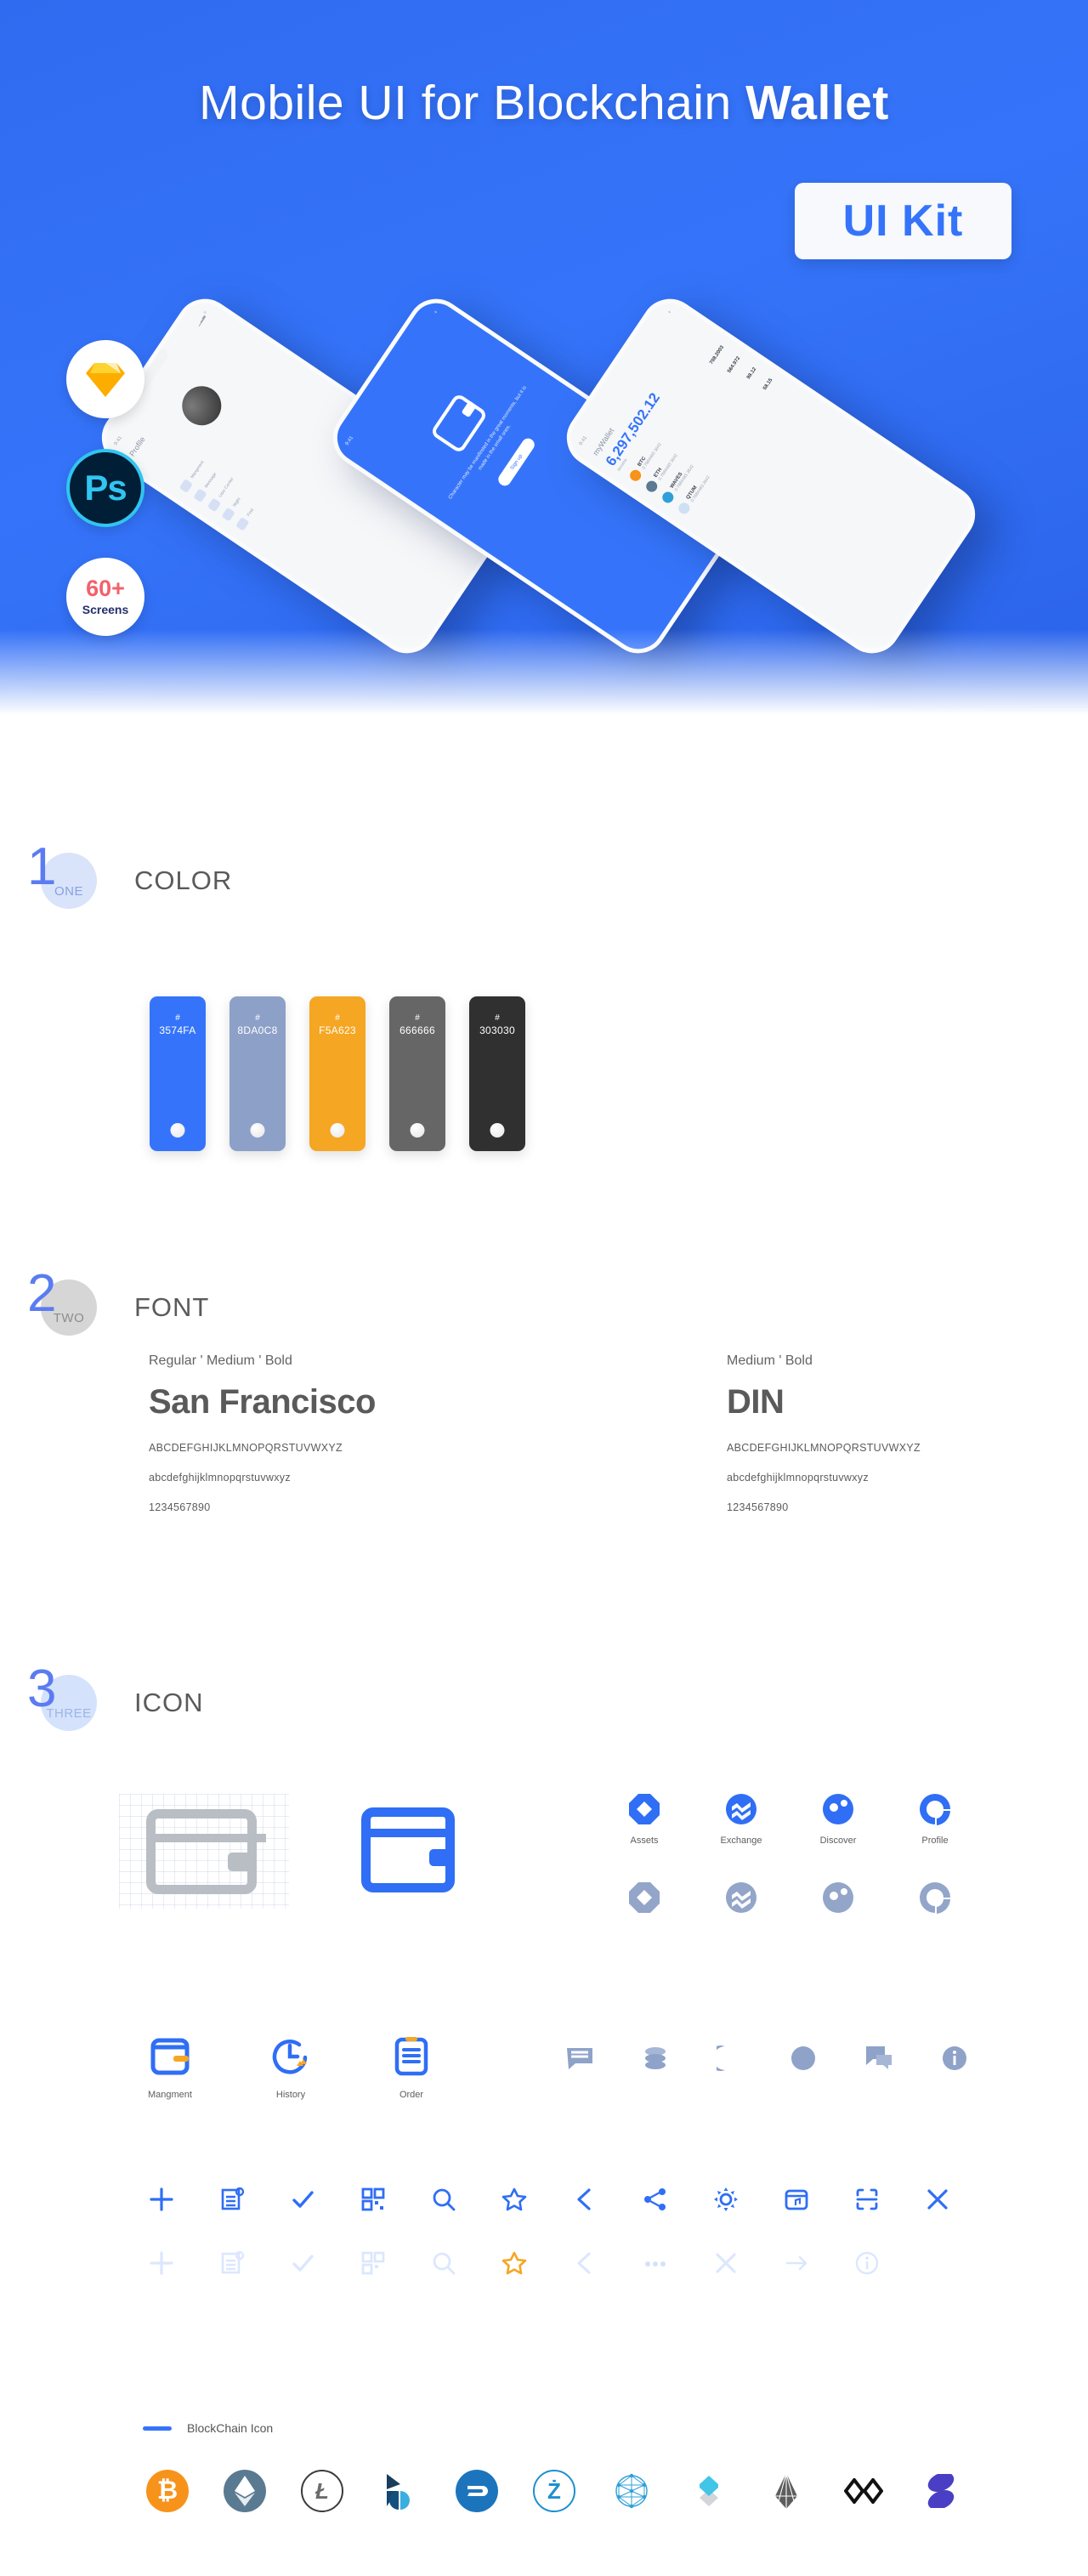  What do you see at coordinates (170, 2057) in the screenshot?
I see `wallet-management-icon` at bounding box center [170, 2057].